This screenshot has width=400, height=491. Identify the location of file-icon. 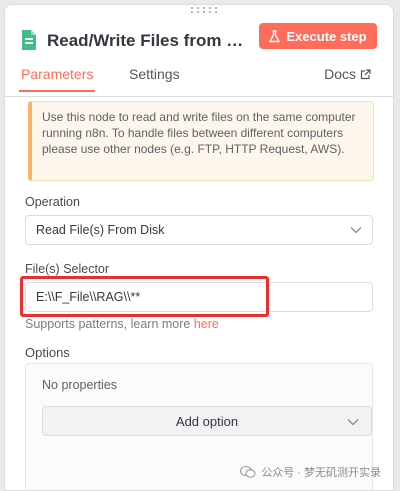
(29, 40).